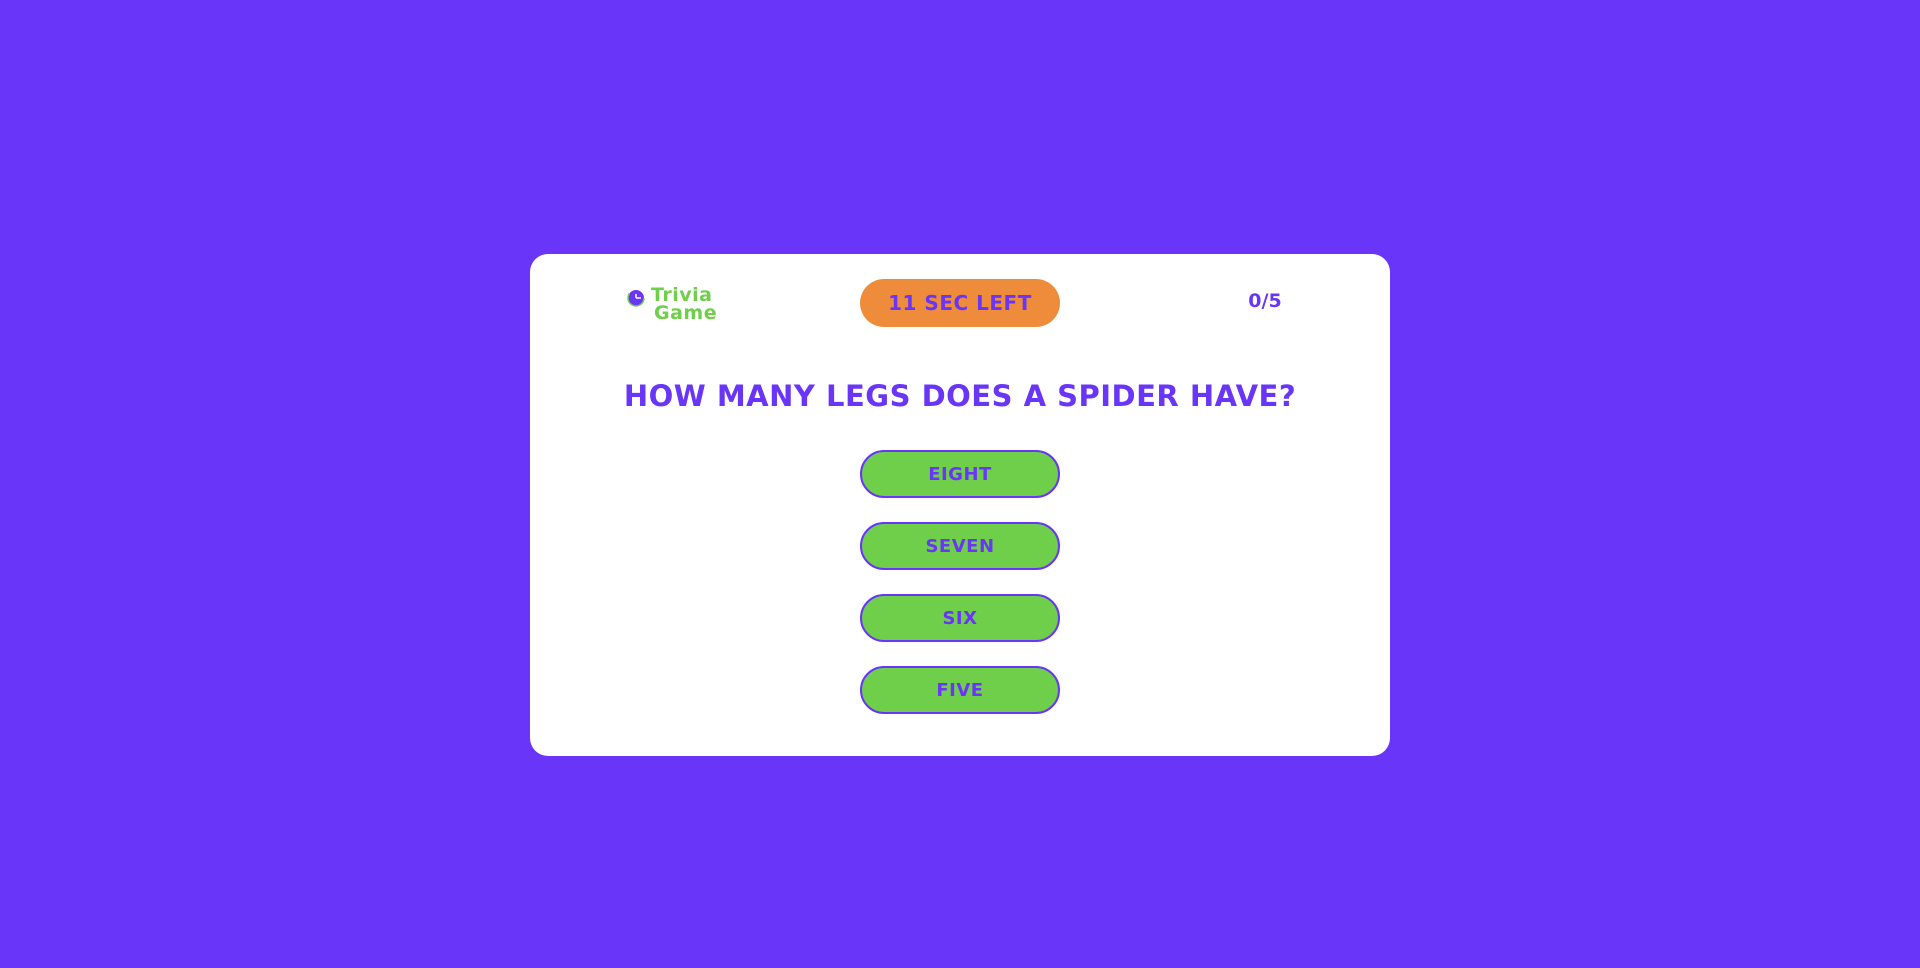 The height and width of the screenshot is (968, 1920). Describe the element at coordinates (686, 313) in the screenshot. I see `logo-title-line2: Game` at that location.